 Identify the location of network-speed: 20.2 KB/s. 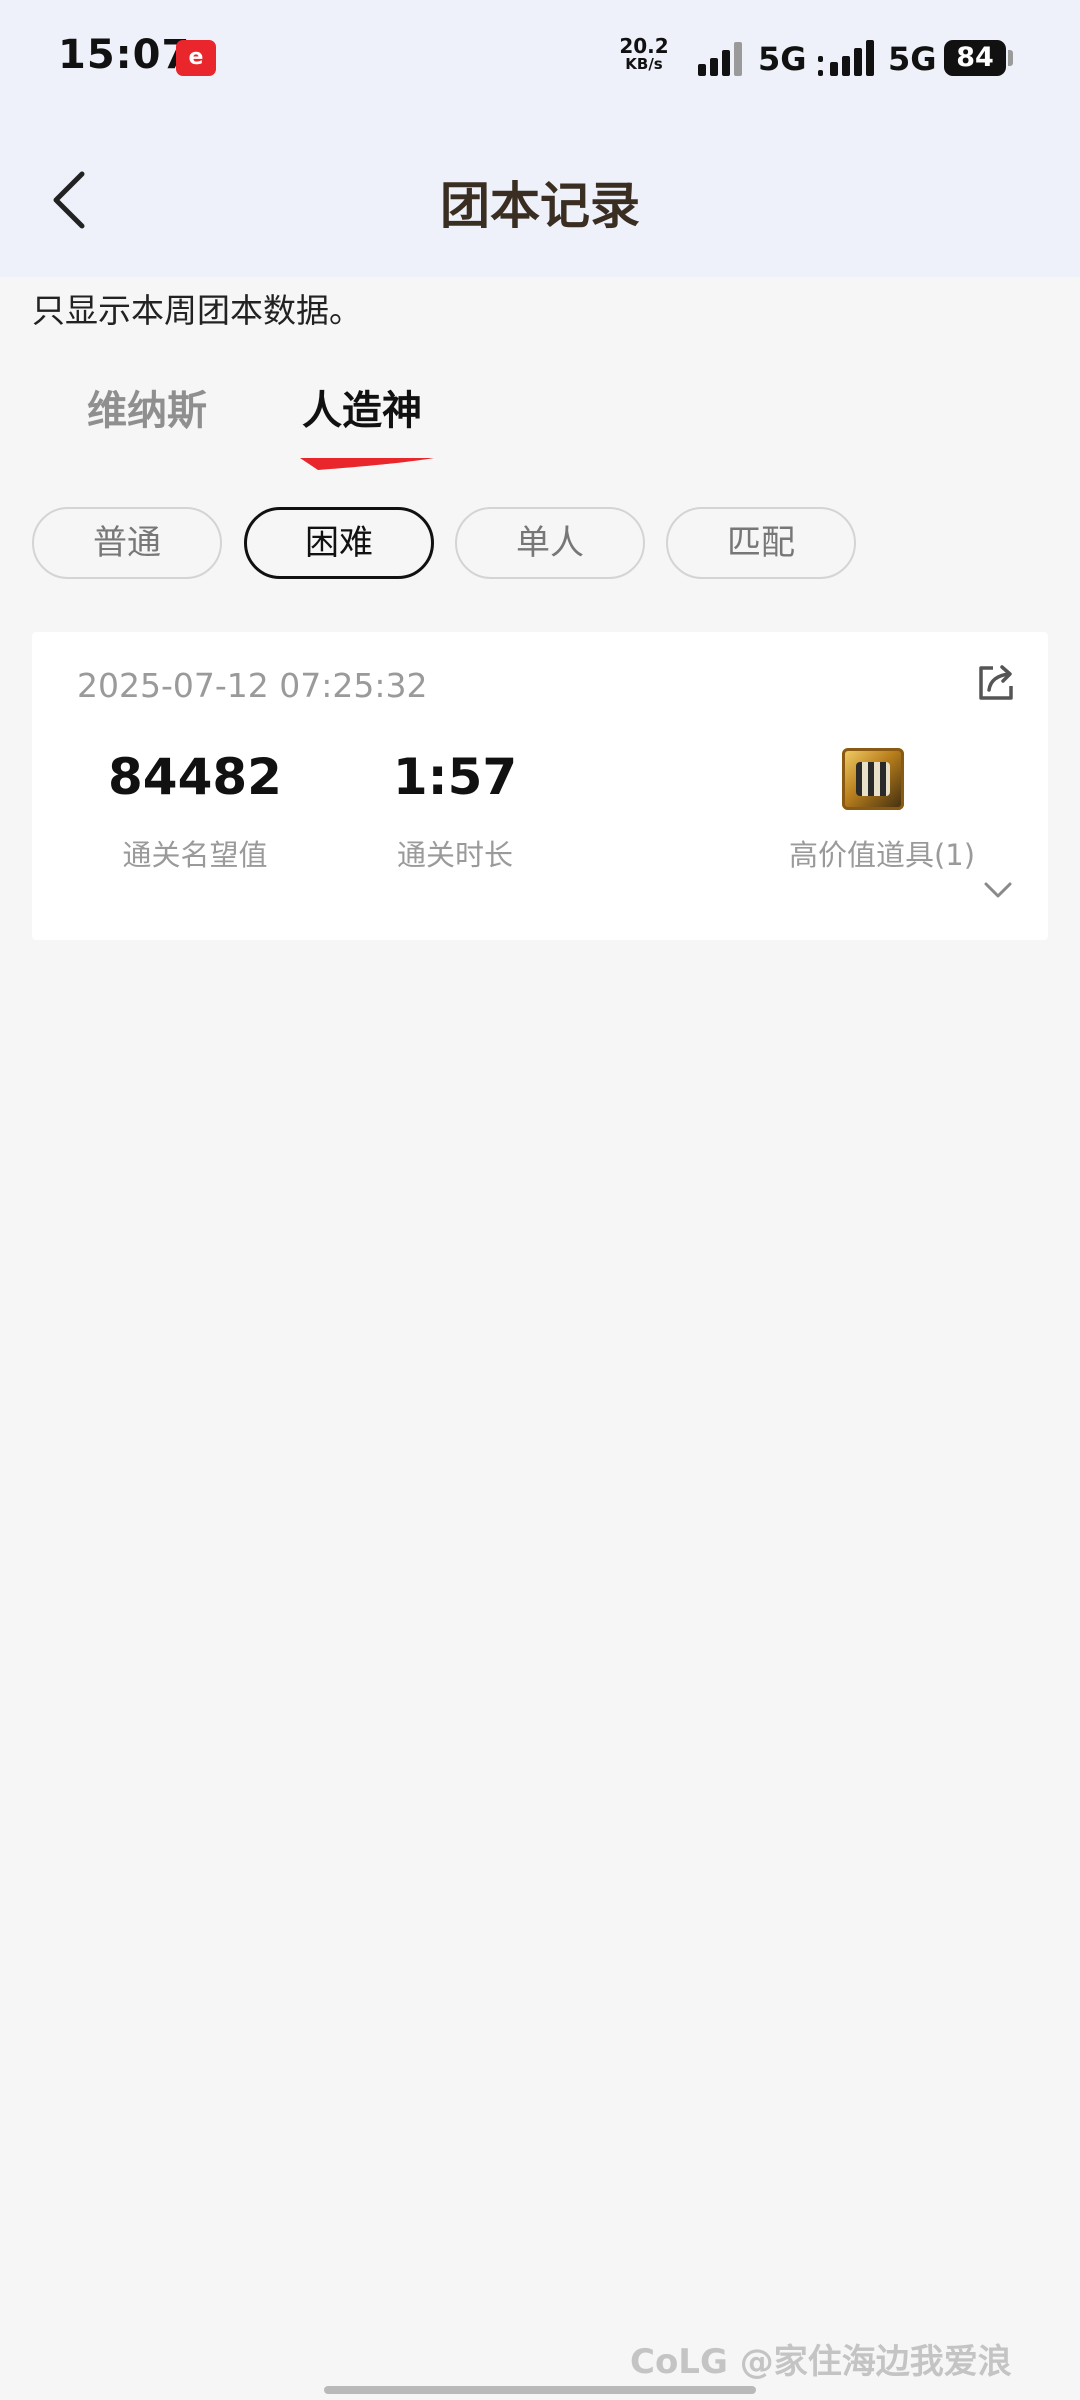
(644, 54).